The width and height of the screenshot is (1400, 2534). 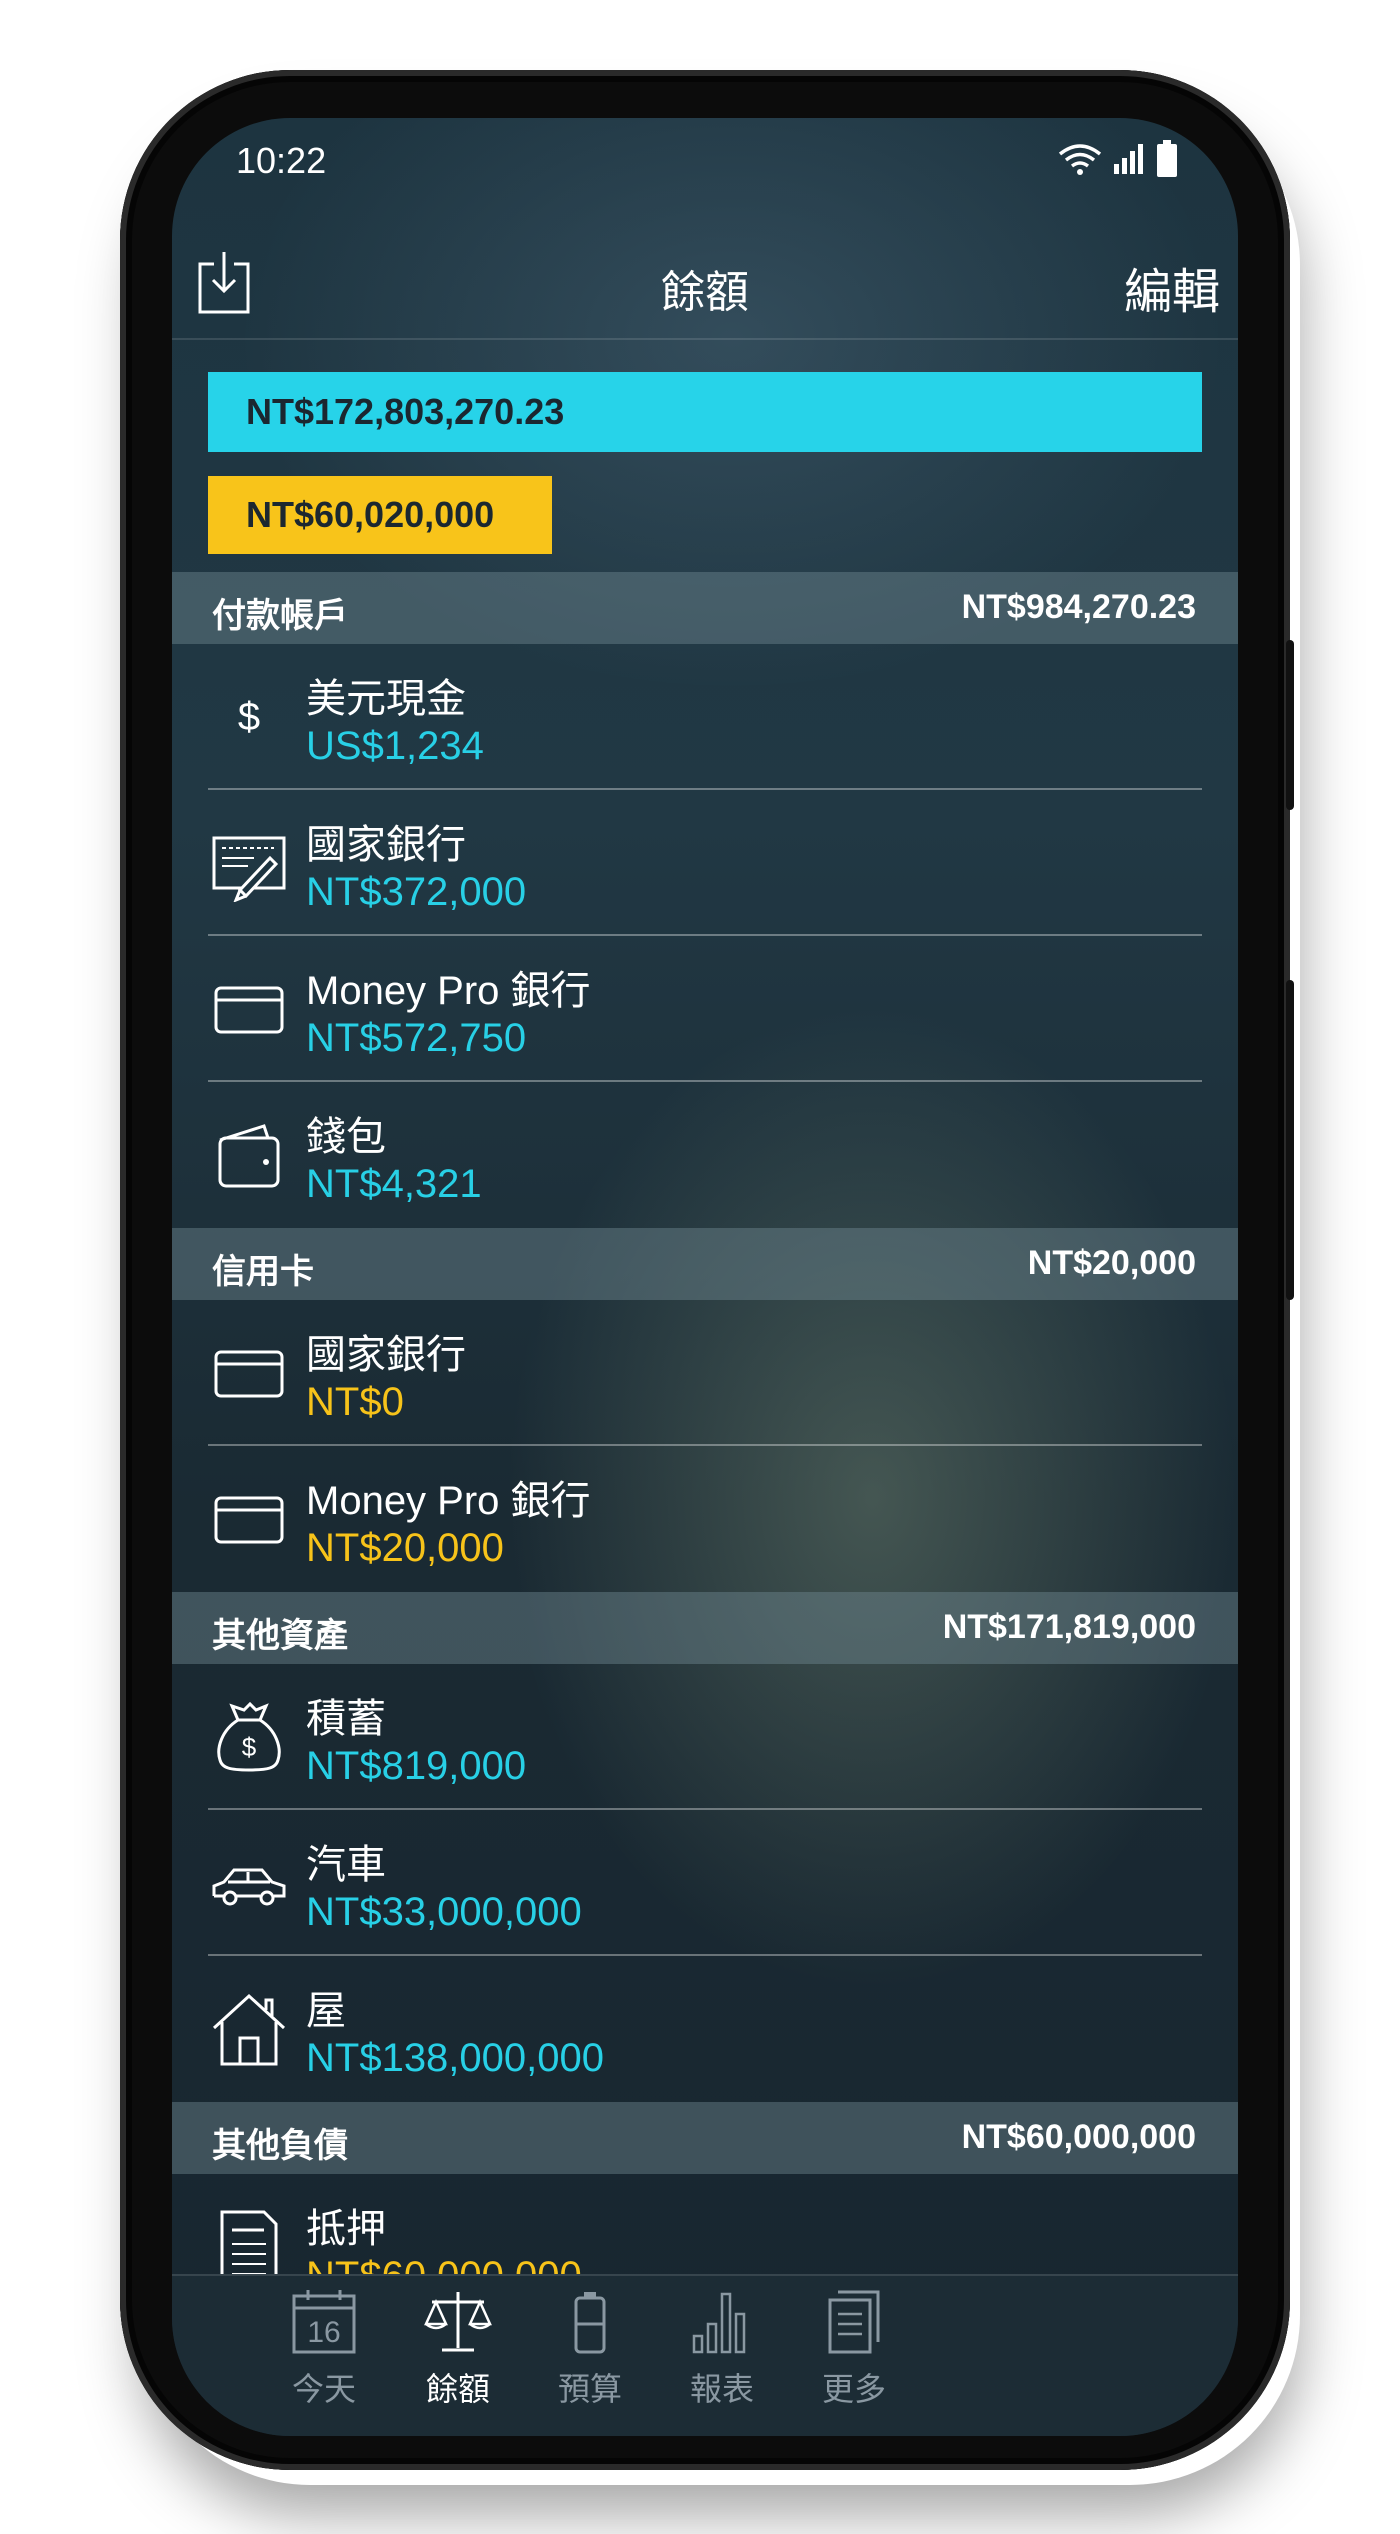 What do you see at coordinates (458, 2322) in the screenshot?
I see `scale-icon` at bounding box center [458, 2322].